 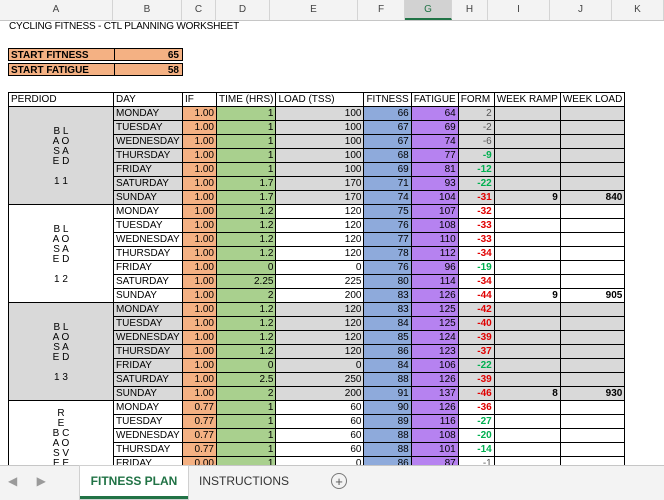 I want to click on fitness-cell: 78, so click(x=387, y=253).